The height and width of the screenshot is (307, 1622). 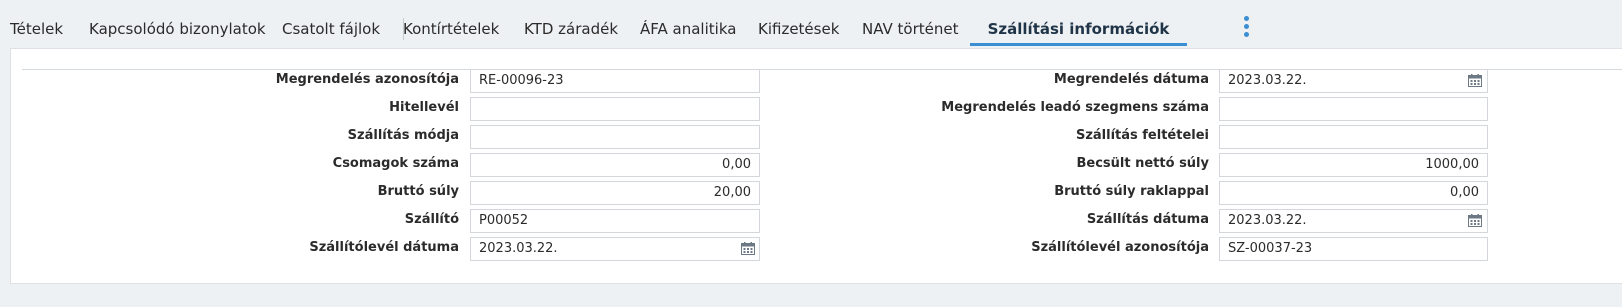 What do you see at coordinates (1353, 249) in the screenshot?
I see `delivery-note-id-field: SZ-00037-23` at bounding box center [1353, 249].